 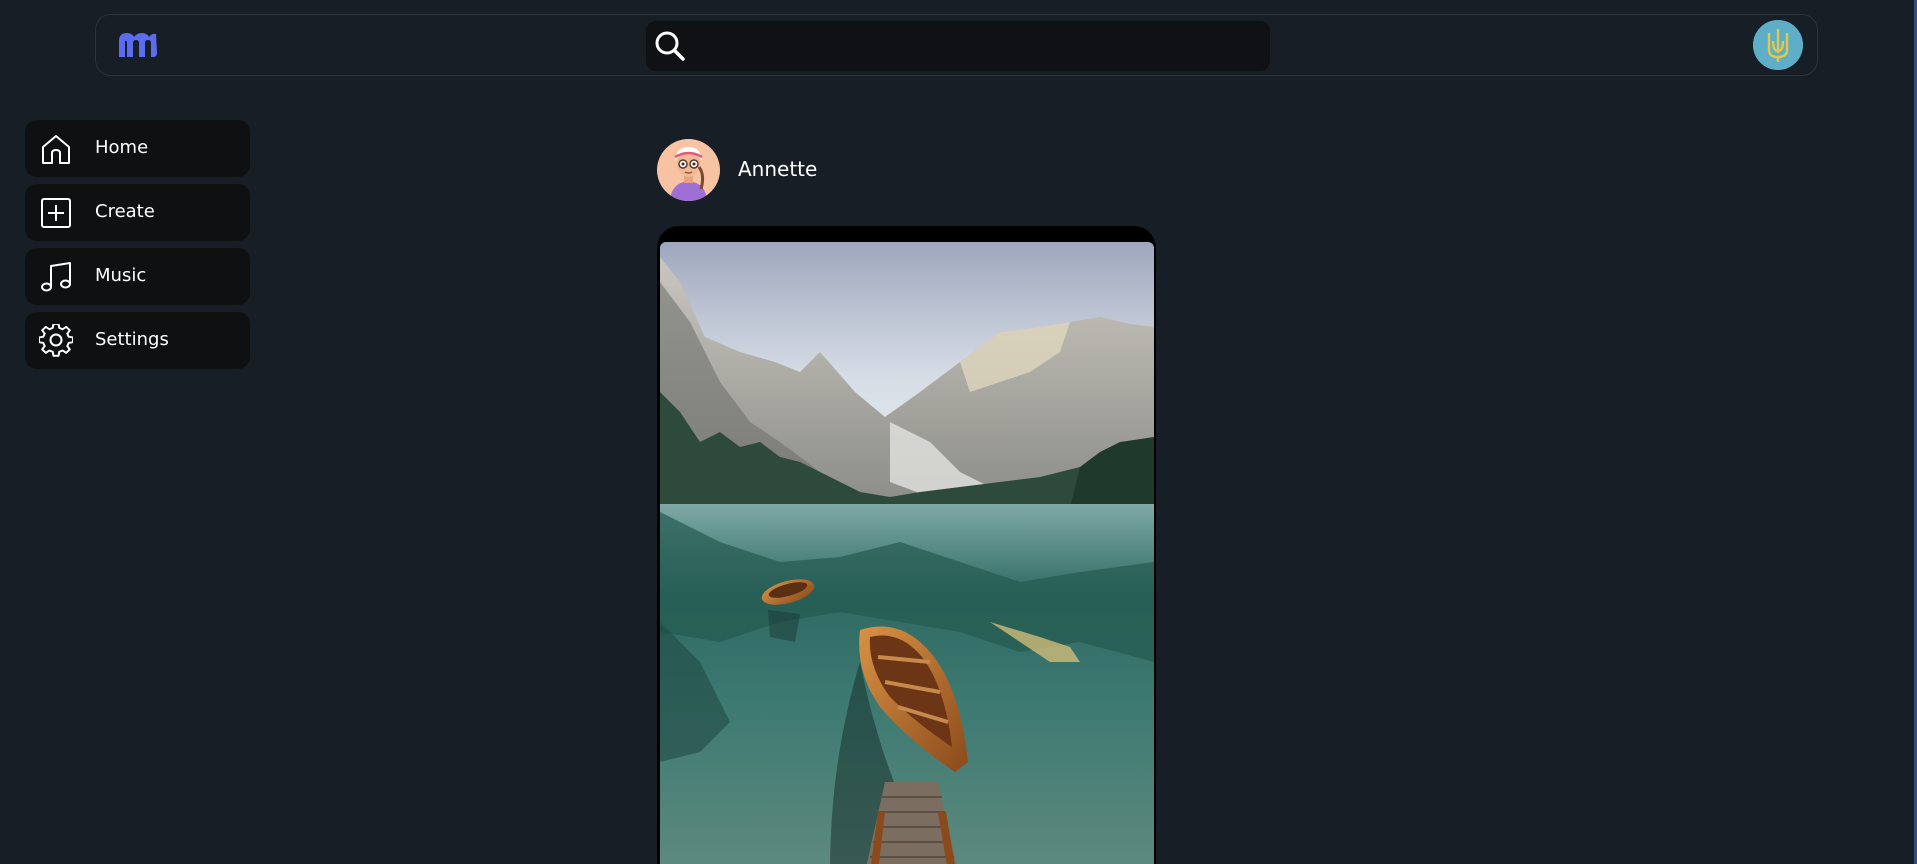 I want to click on avatar, so click(x=688, y=170).